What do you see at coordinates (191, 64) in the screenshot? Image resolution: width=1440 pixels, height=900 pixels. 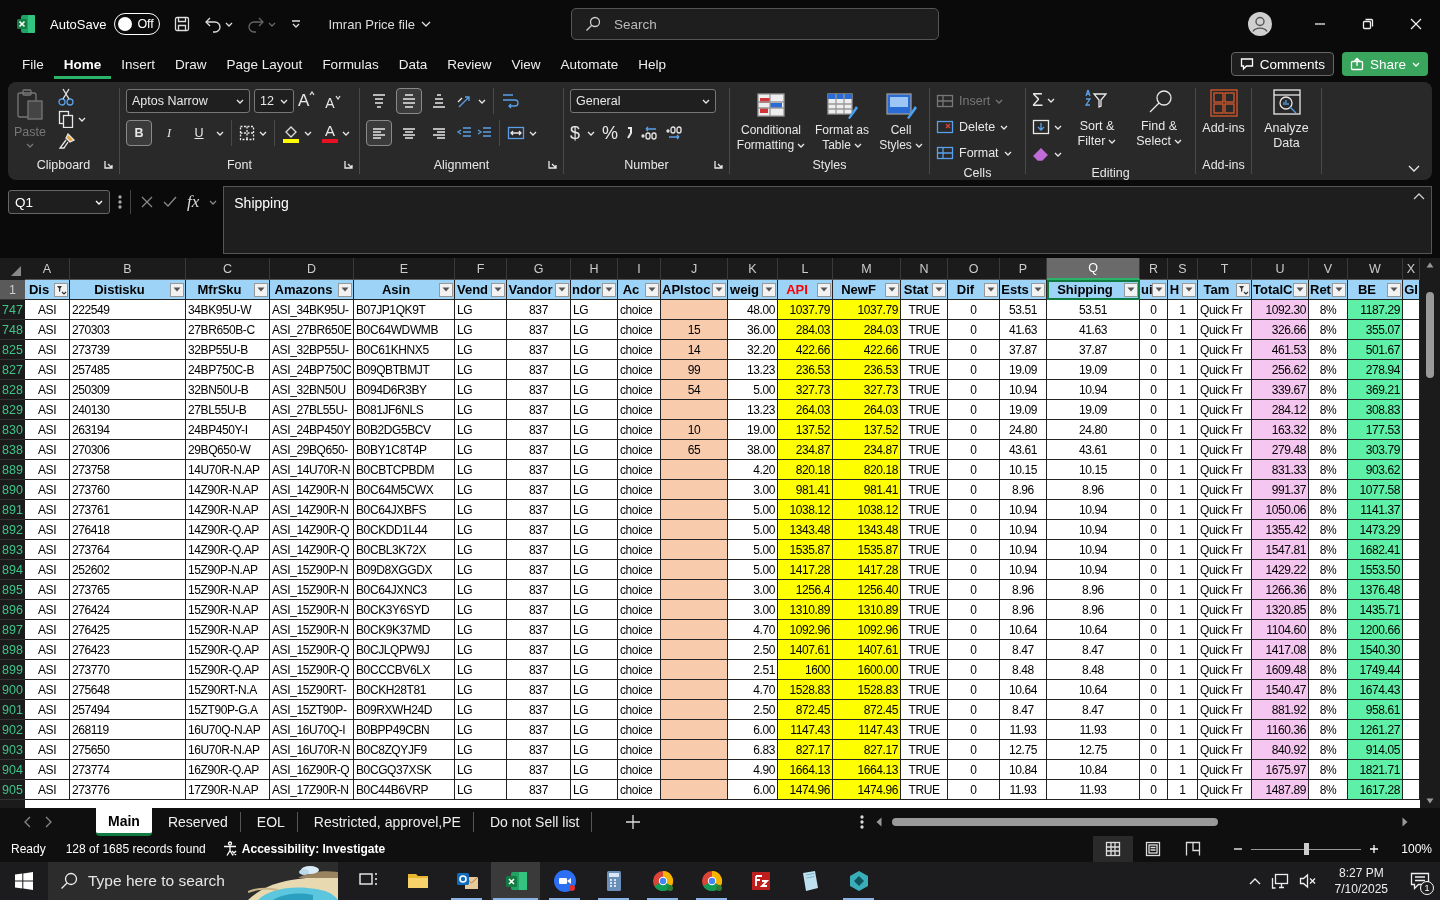 I see `menu-tab: Draw` at bounding box center [191, 64].